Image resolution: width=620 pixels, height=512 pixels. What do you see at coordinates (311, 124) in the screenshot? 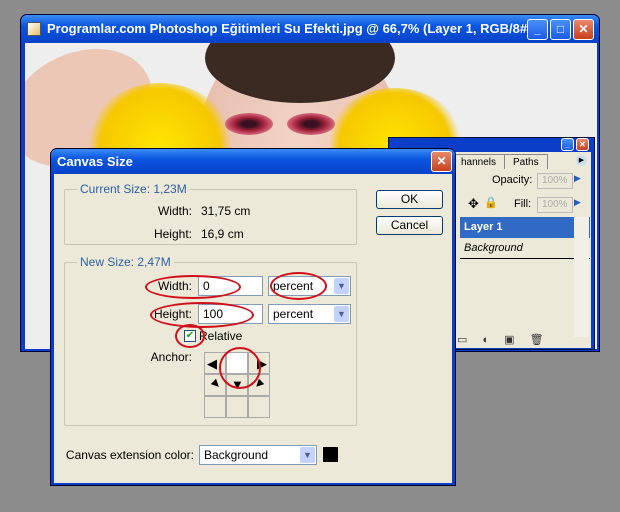
I see `photo-eye-right` at bounding box center [311, 124].